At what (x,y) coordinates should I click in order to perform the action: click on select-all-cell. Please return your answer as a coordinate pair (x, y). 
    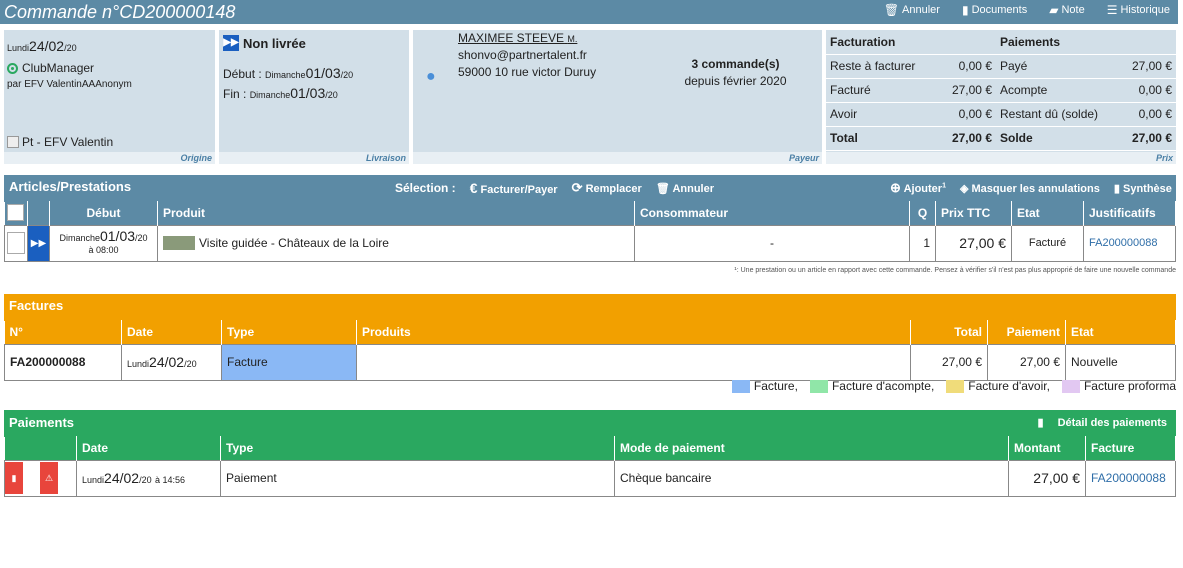
    Looking at the image, I should click on (16, 213).